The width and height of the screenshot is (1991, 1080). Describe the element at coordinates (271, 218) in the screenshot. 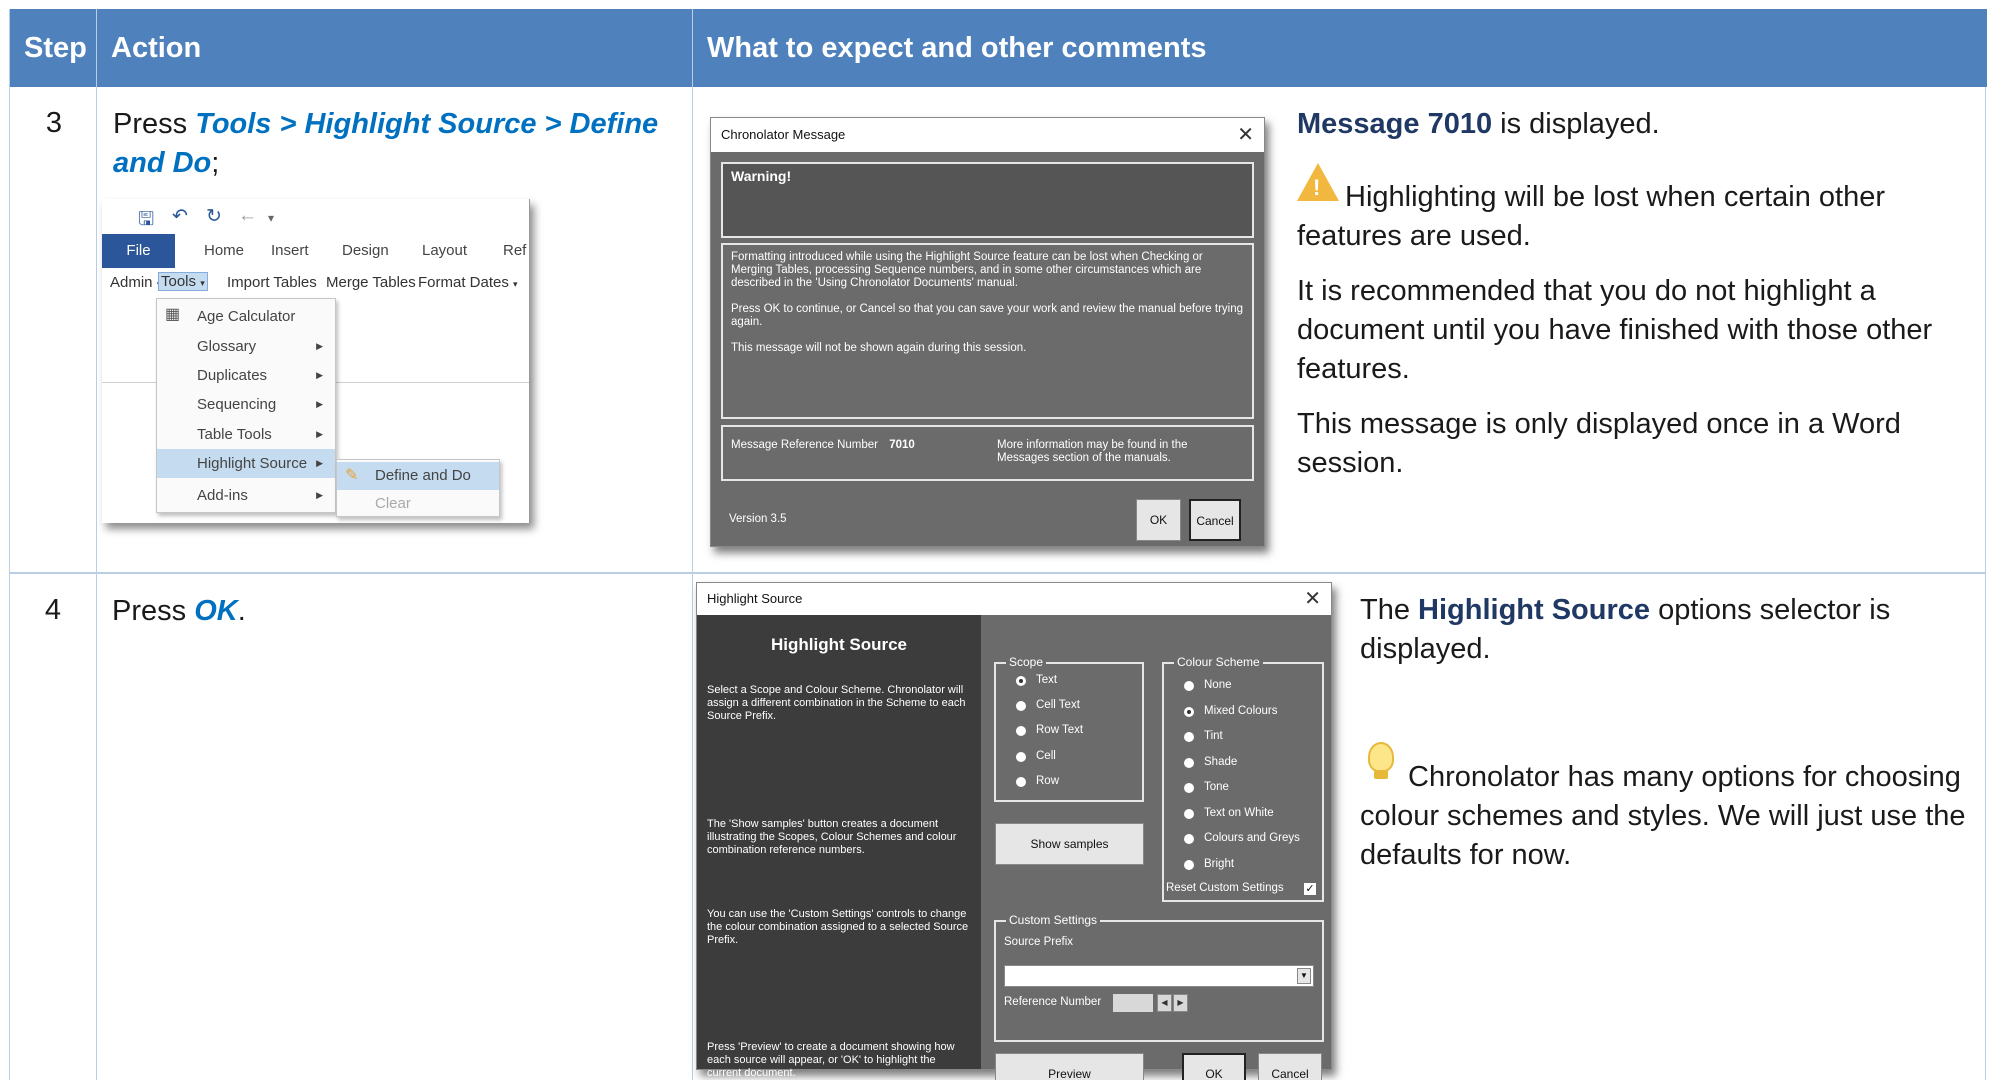

I see `customize-icon: ▾` at that location.